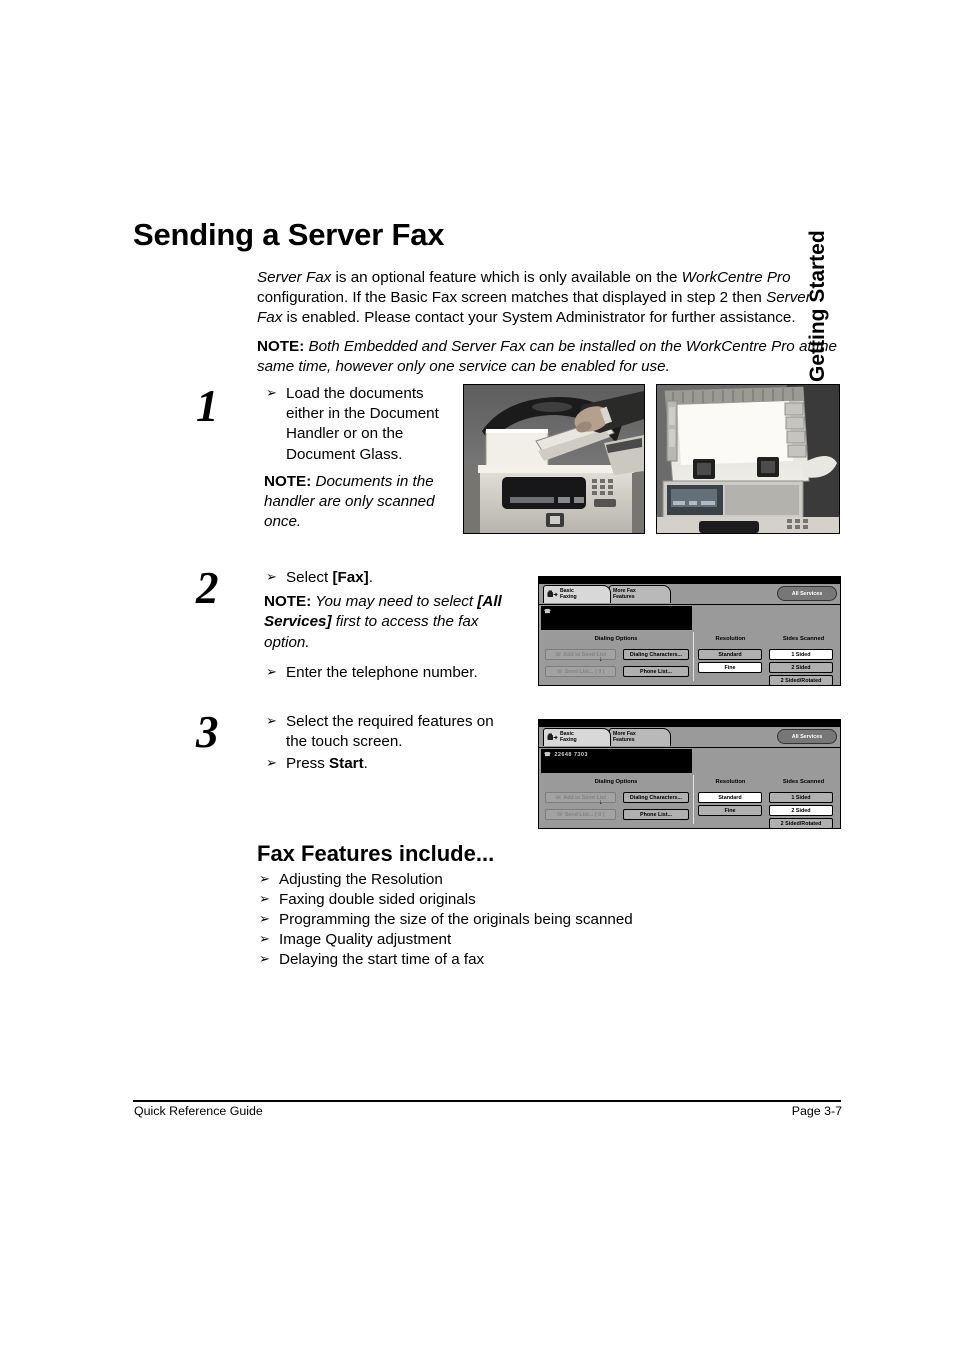 The width and height of the screenshot is (954, 1351). Describe the element at coordinates (377, 899) in the screenshot. I see `feature-item-text: Faxing double sided originals` at that location.